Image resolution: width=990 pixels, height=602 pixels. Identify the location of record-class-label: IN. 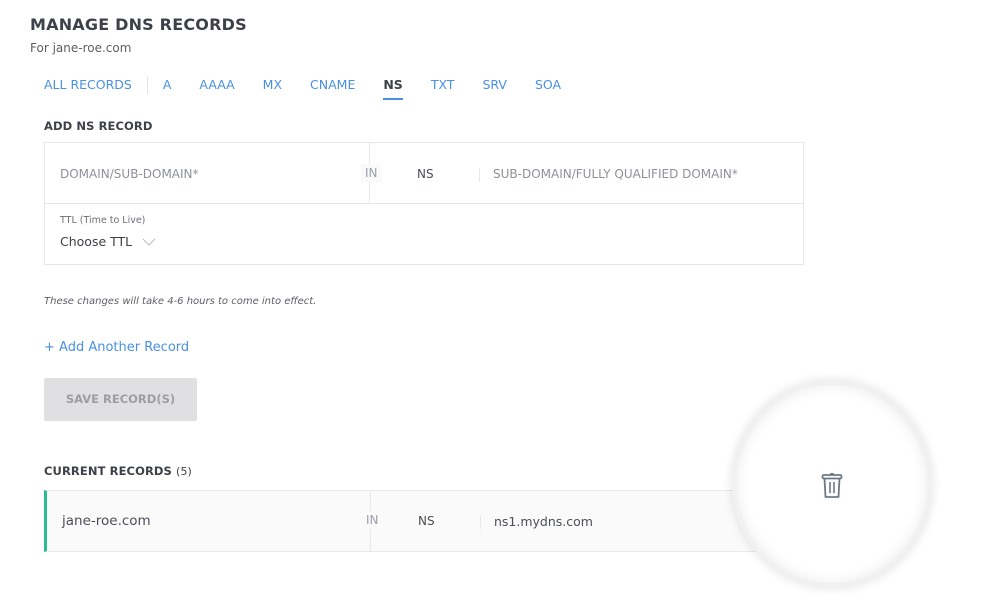
(371, 173).